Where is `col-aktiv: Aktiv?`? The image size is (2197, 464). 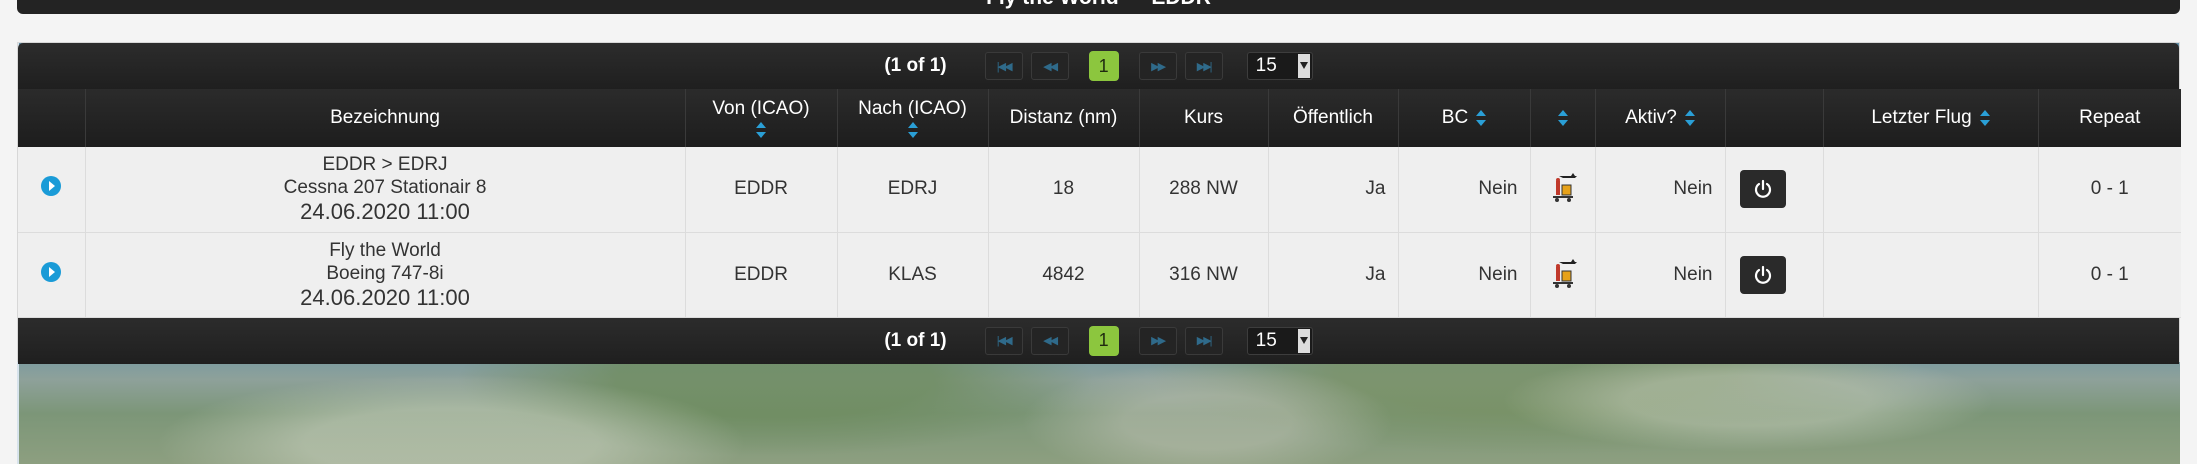 col-aktiv: Aktiv? is located at coordinates (1659, 118).